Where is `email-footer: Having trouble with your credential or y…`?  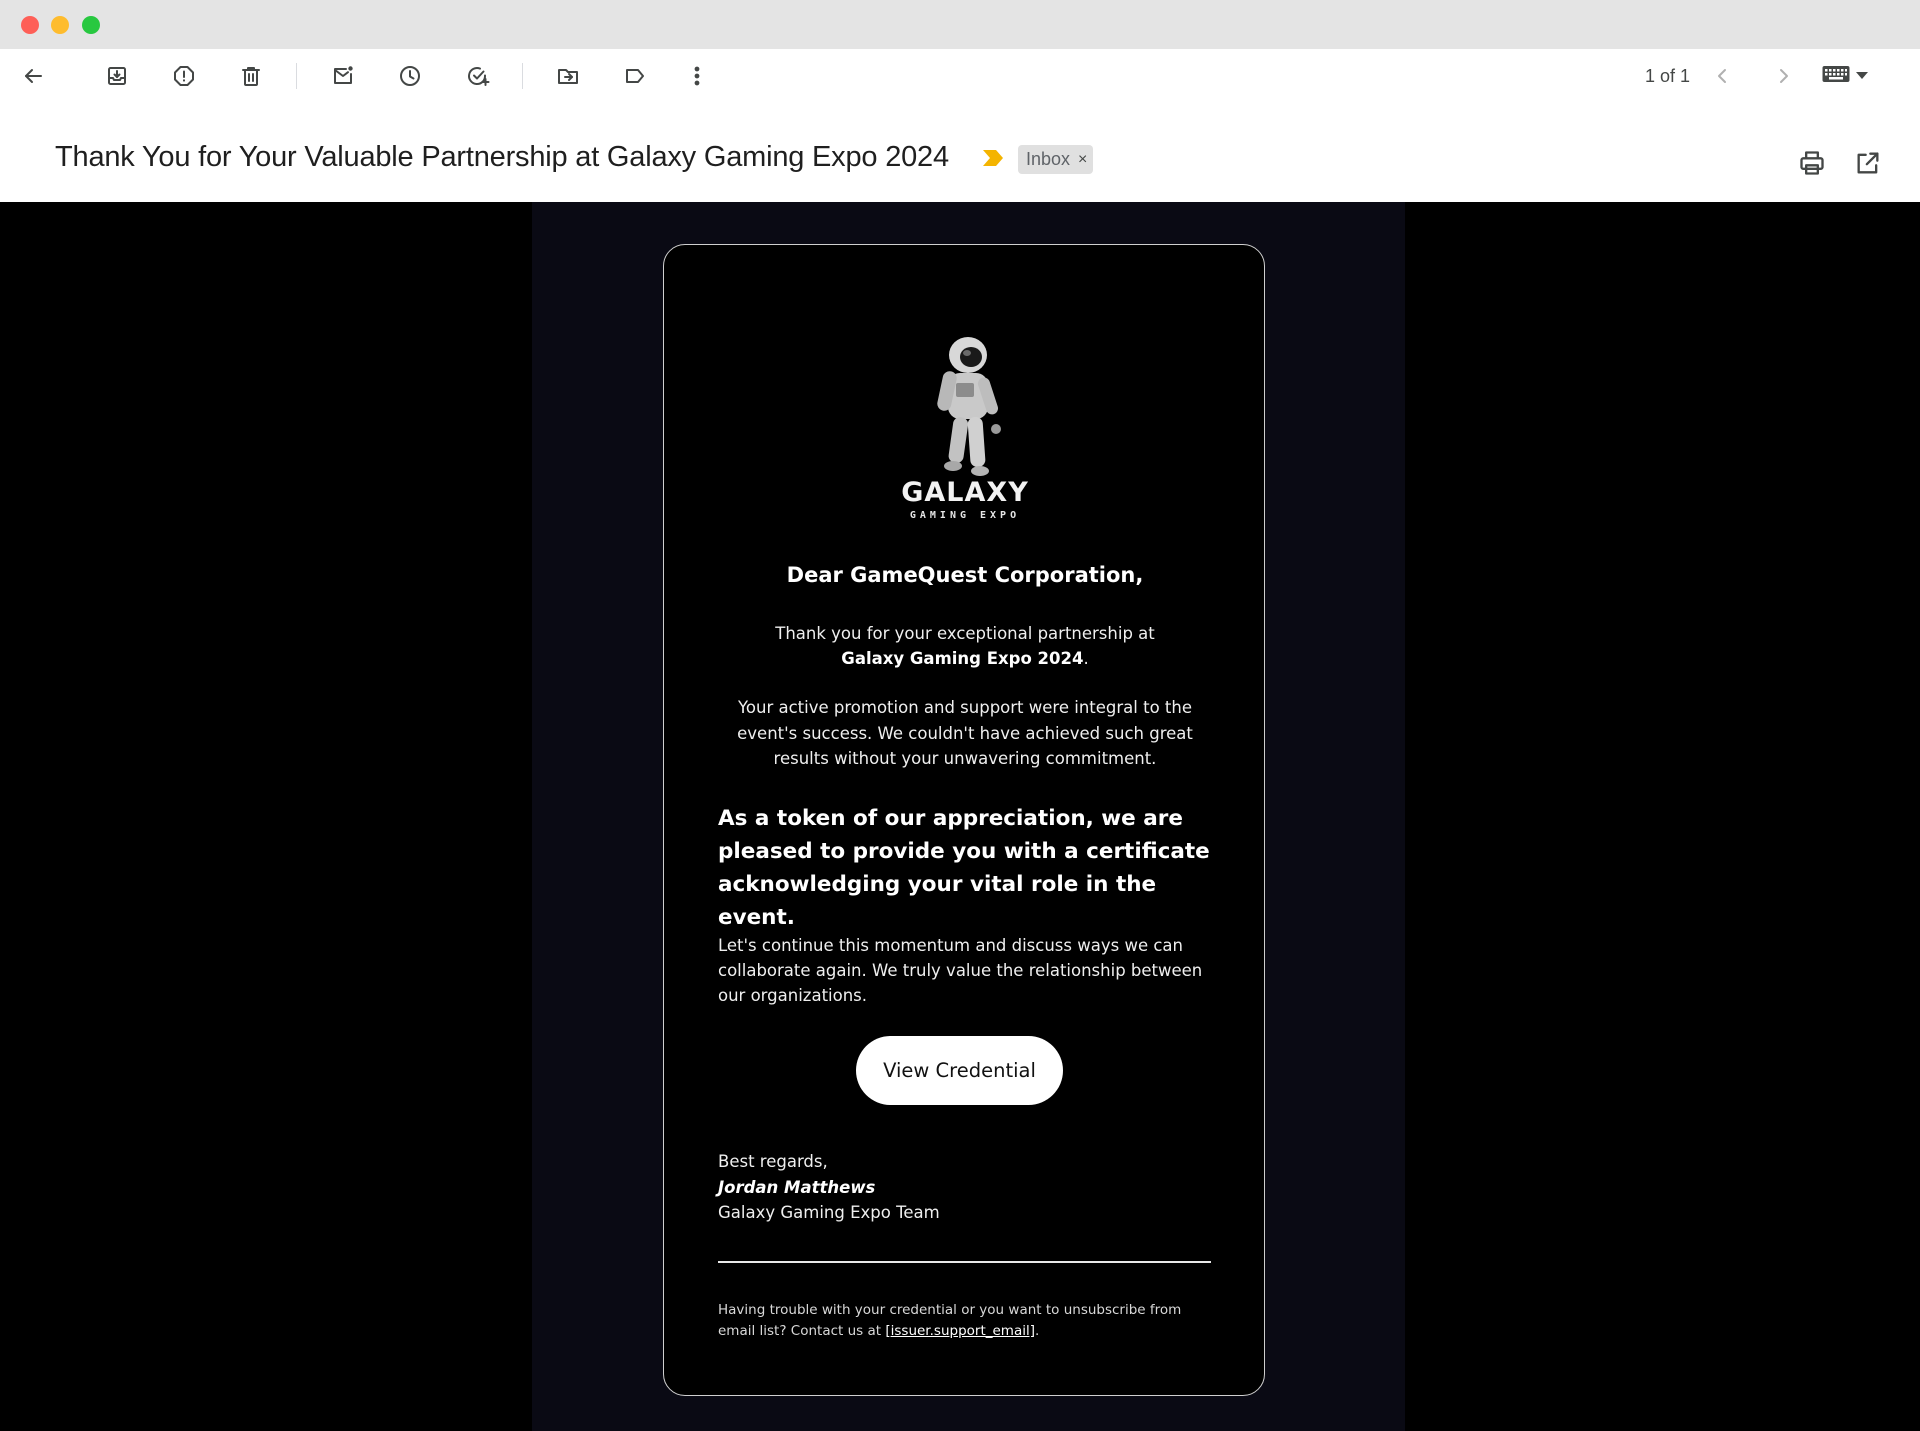
email-footer: Having trouble with your credential or y… is located at coordinates (968, 1321).